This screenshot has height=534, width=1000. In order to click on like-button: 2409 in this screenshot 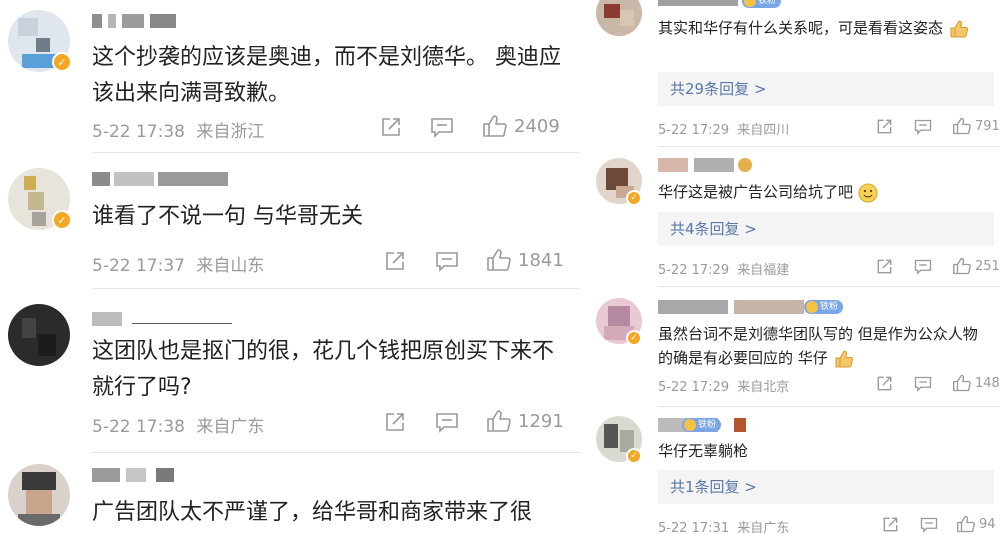, I will do `click(521, 126)`.